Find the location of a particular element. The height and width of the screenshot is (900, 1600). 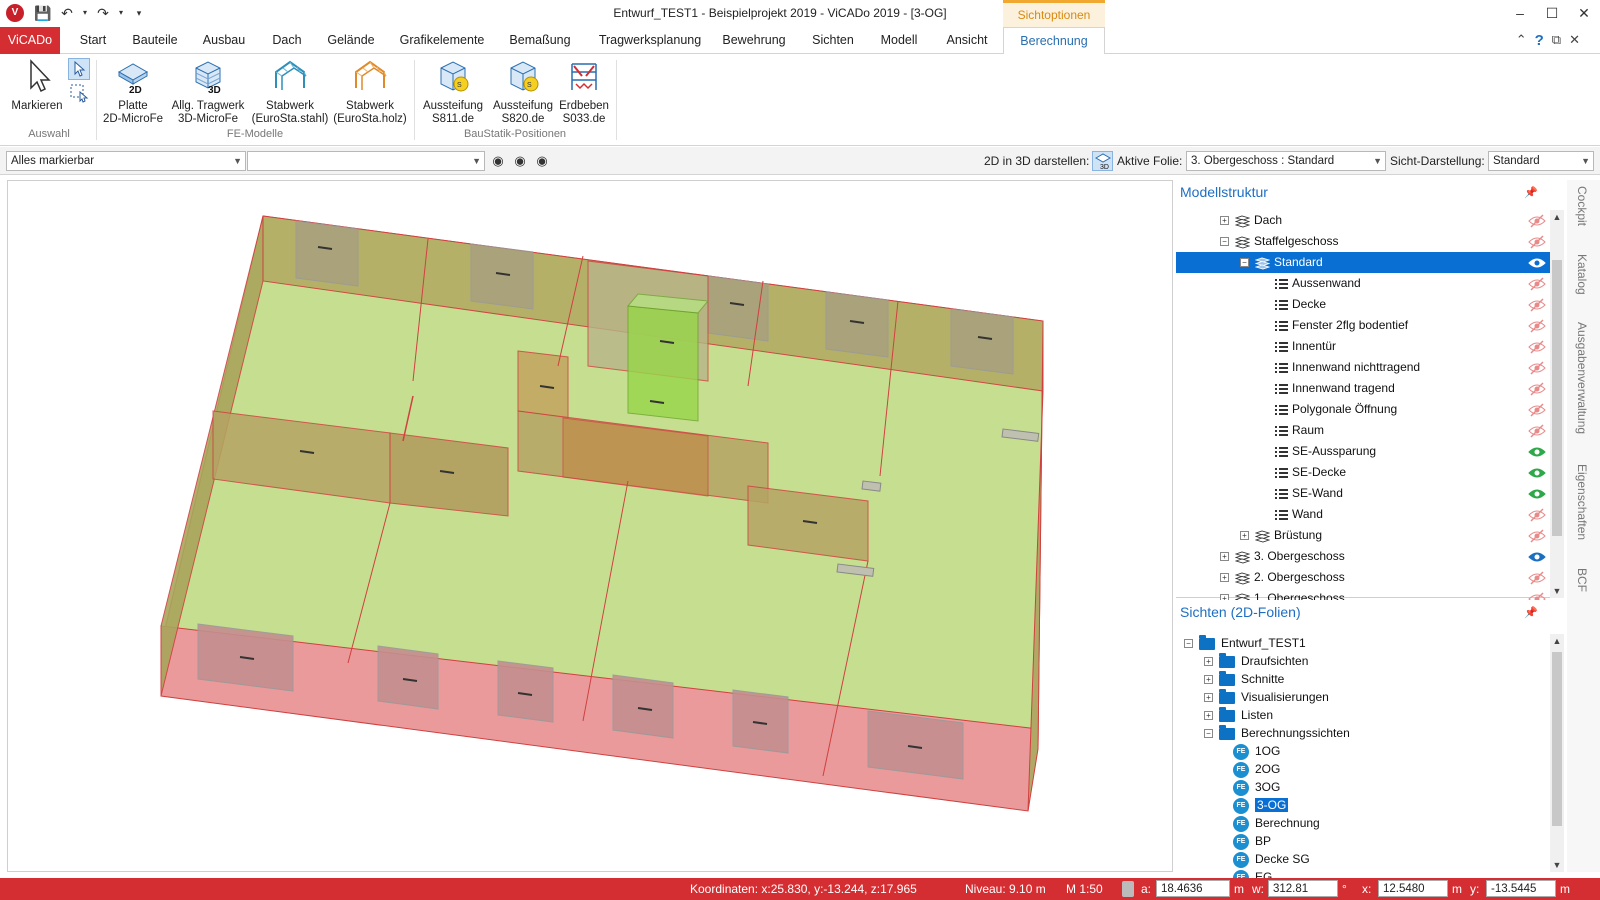

tree-row: − Staffelgeschoss is located at coordinates (1363, 241).